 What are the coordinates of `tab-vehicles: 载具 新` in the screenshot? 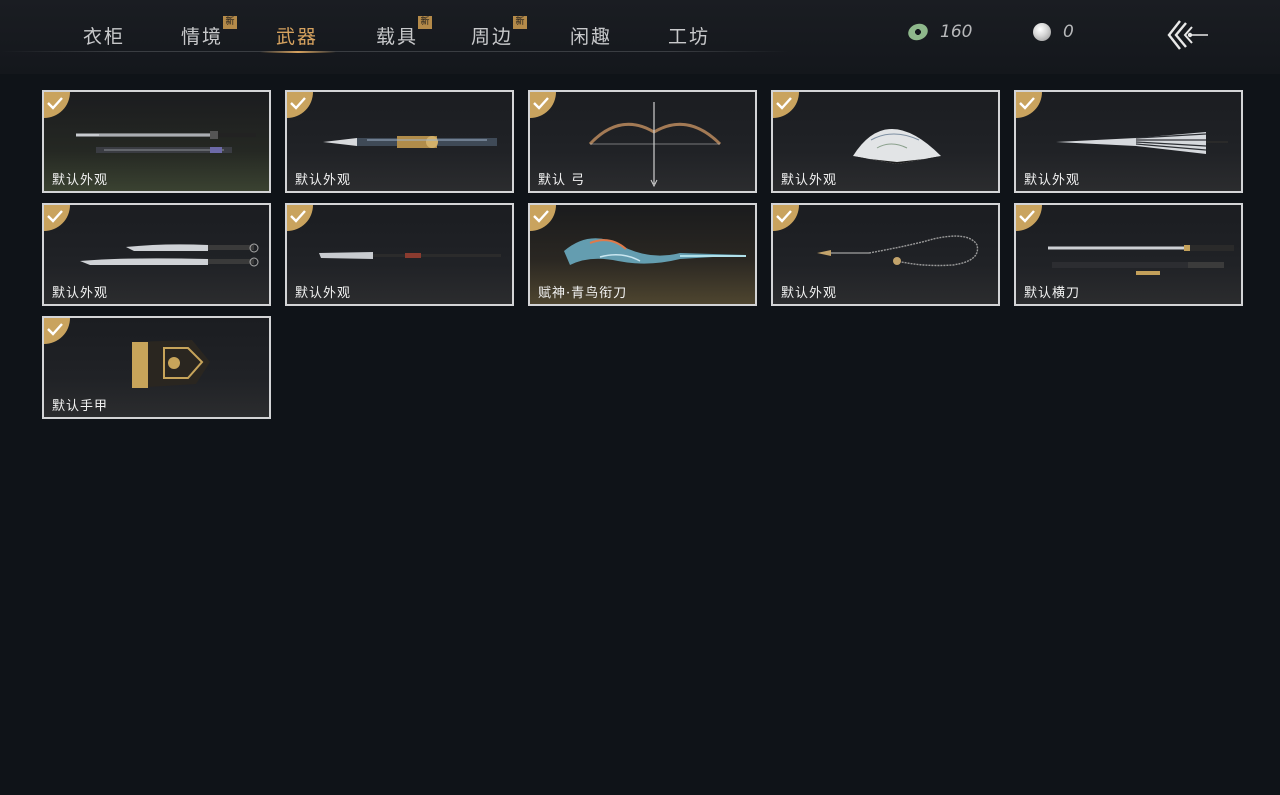 It's located at (404, 33).